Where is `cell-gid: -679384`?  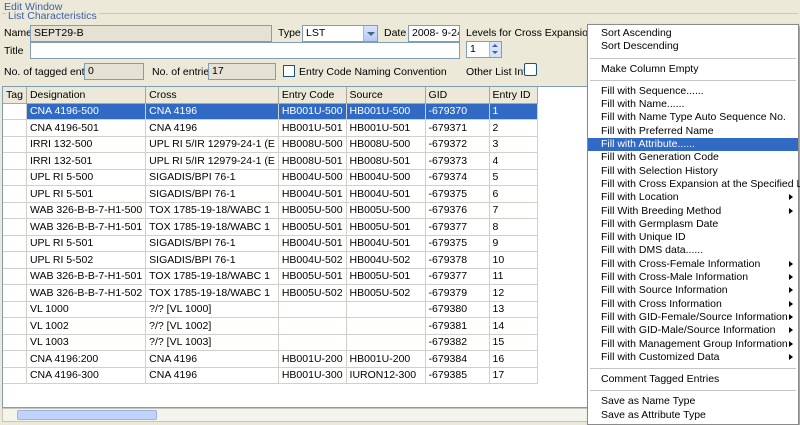 cell-gid: -679384 is located at coordinates (457, 359).